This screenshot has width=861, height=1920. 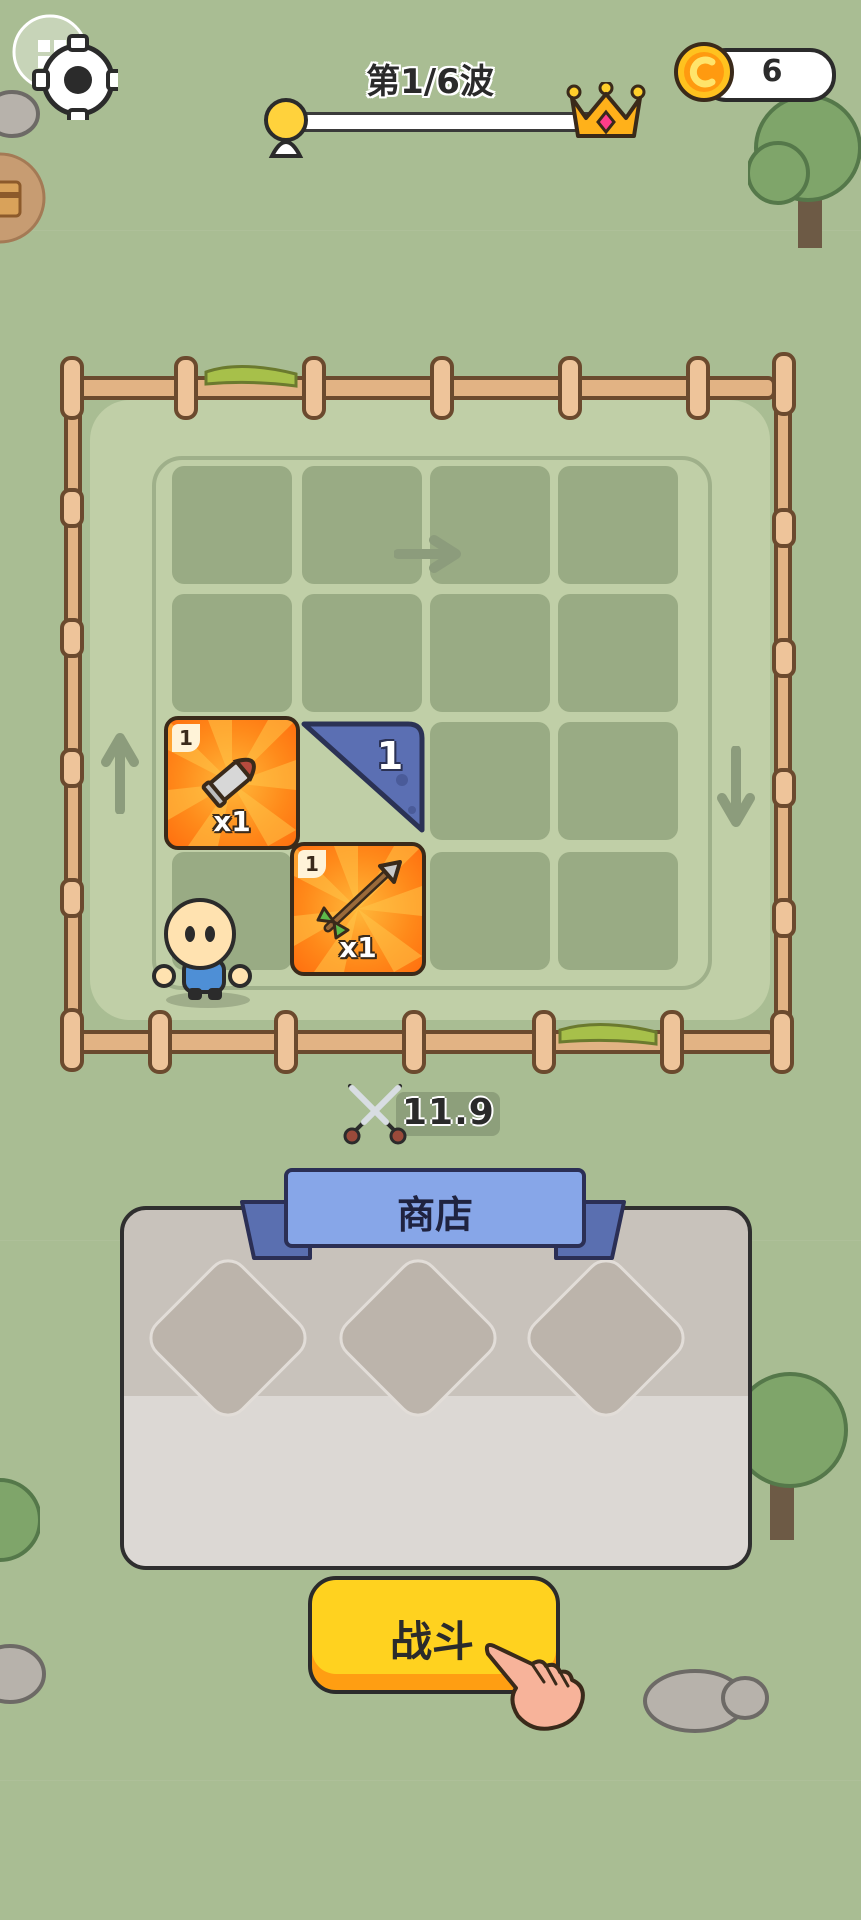 What do you see at coordinates (448, 1112) in the screenshot?
I see `attack-power: 11.9` at bounding box center [448, 1112].